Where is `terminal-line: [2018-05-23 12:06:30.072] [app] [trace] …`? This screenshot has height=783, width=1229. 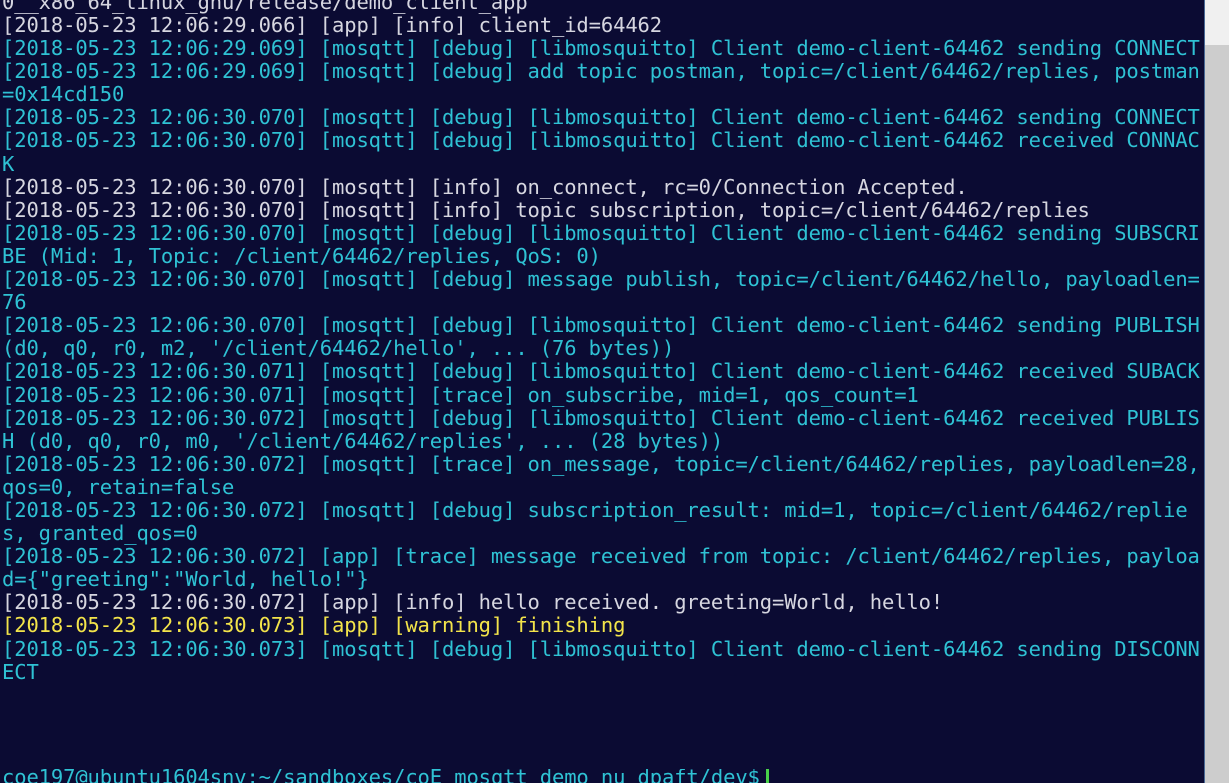 terminal-line: [2018-05-23 12:06:30.072] [app] [trace] … is located at coordinates (601, 568).